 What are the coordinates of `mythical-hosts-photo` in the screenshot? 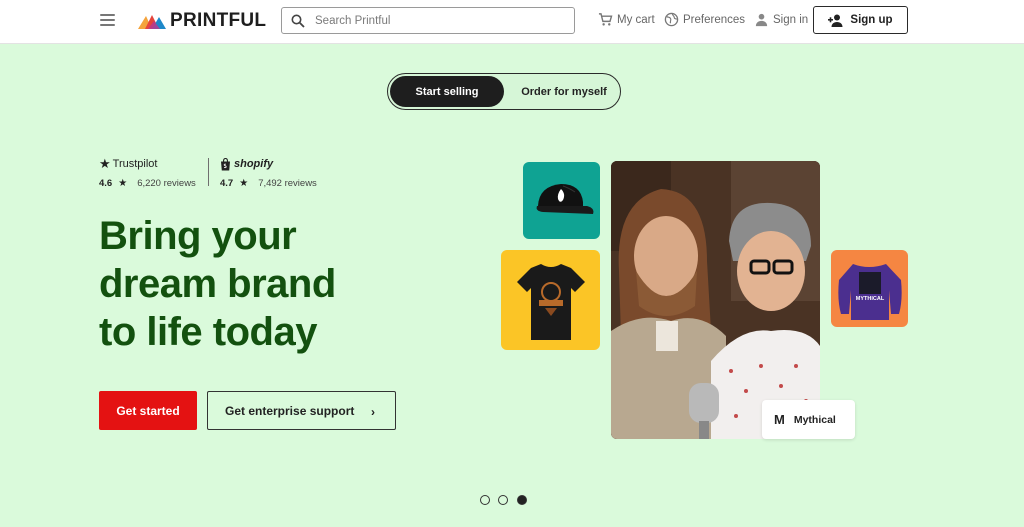 It's located at (715, 300).